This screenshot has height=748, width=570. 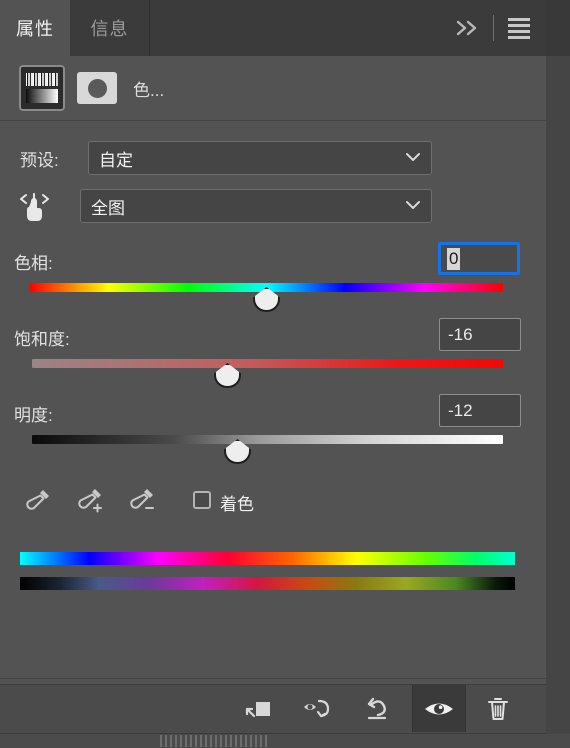 I want to click on eyedropper-subtract-icon, so click(x=142, y=501).